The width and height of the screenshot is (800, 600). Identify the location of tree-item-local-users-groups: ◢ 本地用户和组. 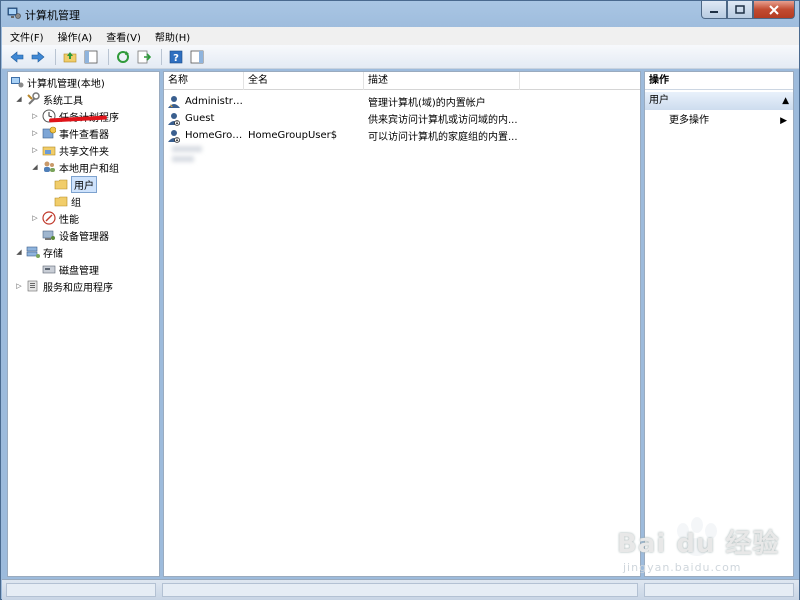
(74, 167).